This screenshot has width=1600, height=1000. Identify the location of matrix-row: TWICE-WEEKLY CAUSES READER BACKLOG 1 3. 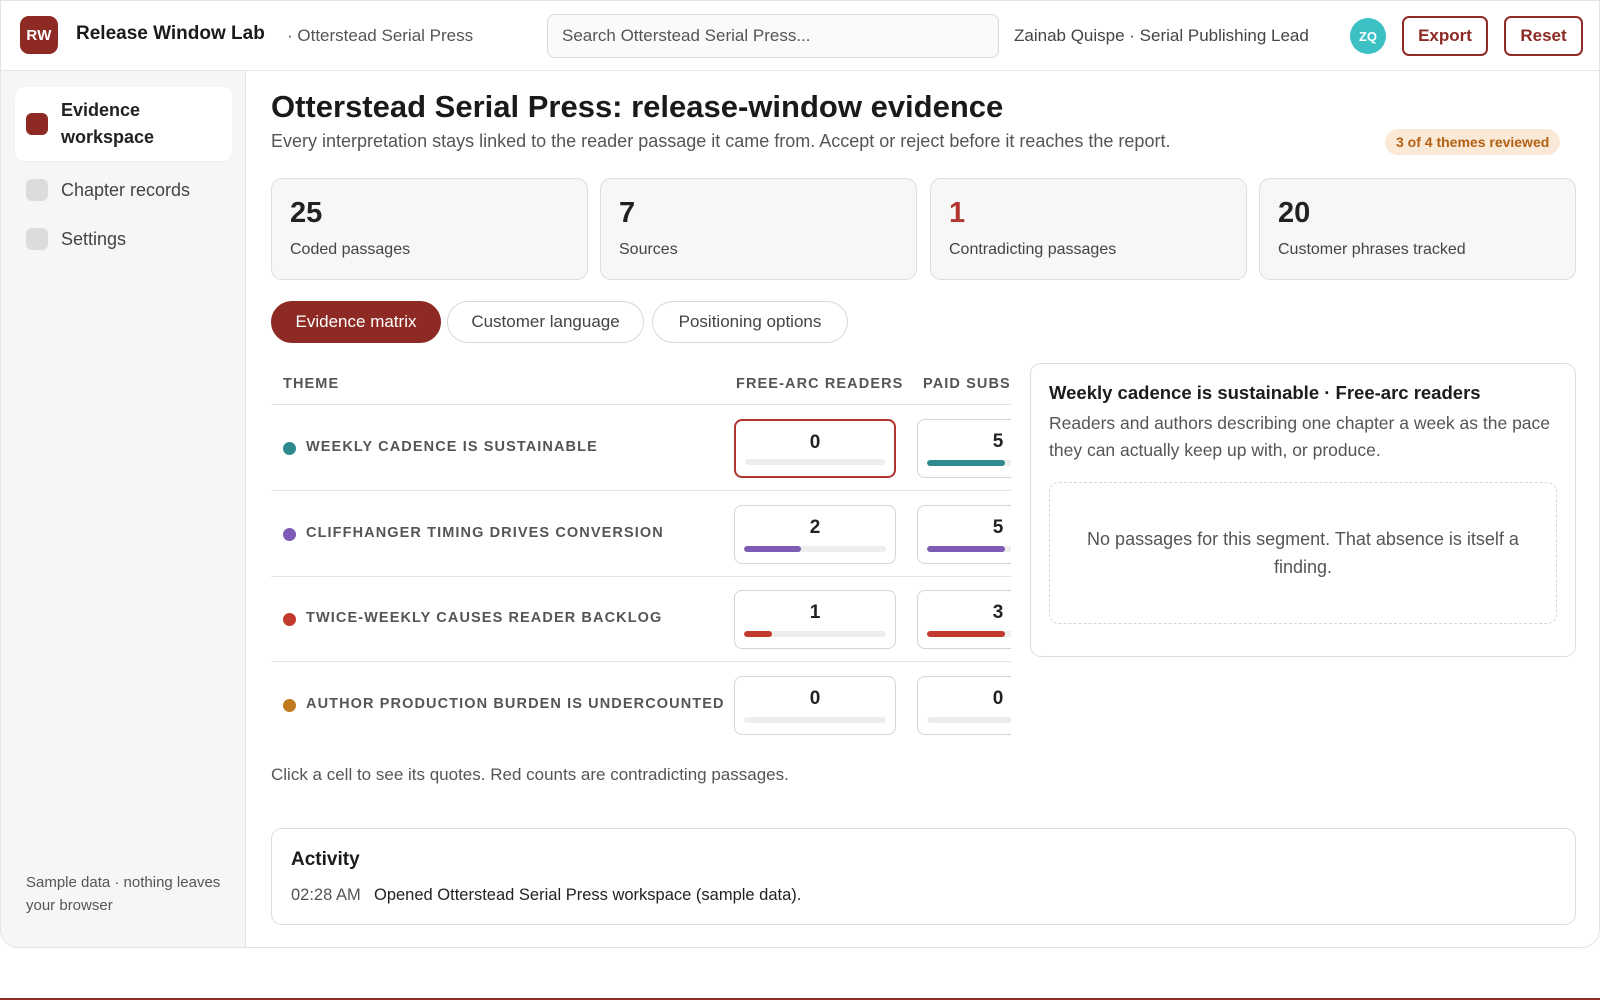
(641, 619).